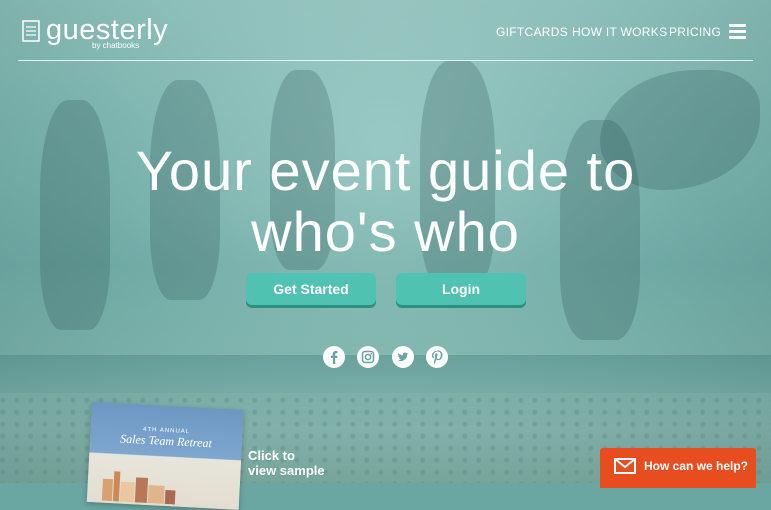  I want to click on get-started-button: Get Started, so click(311, 289).